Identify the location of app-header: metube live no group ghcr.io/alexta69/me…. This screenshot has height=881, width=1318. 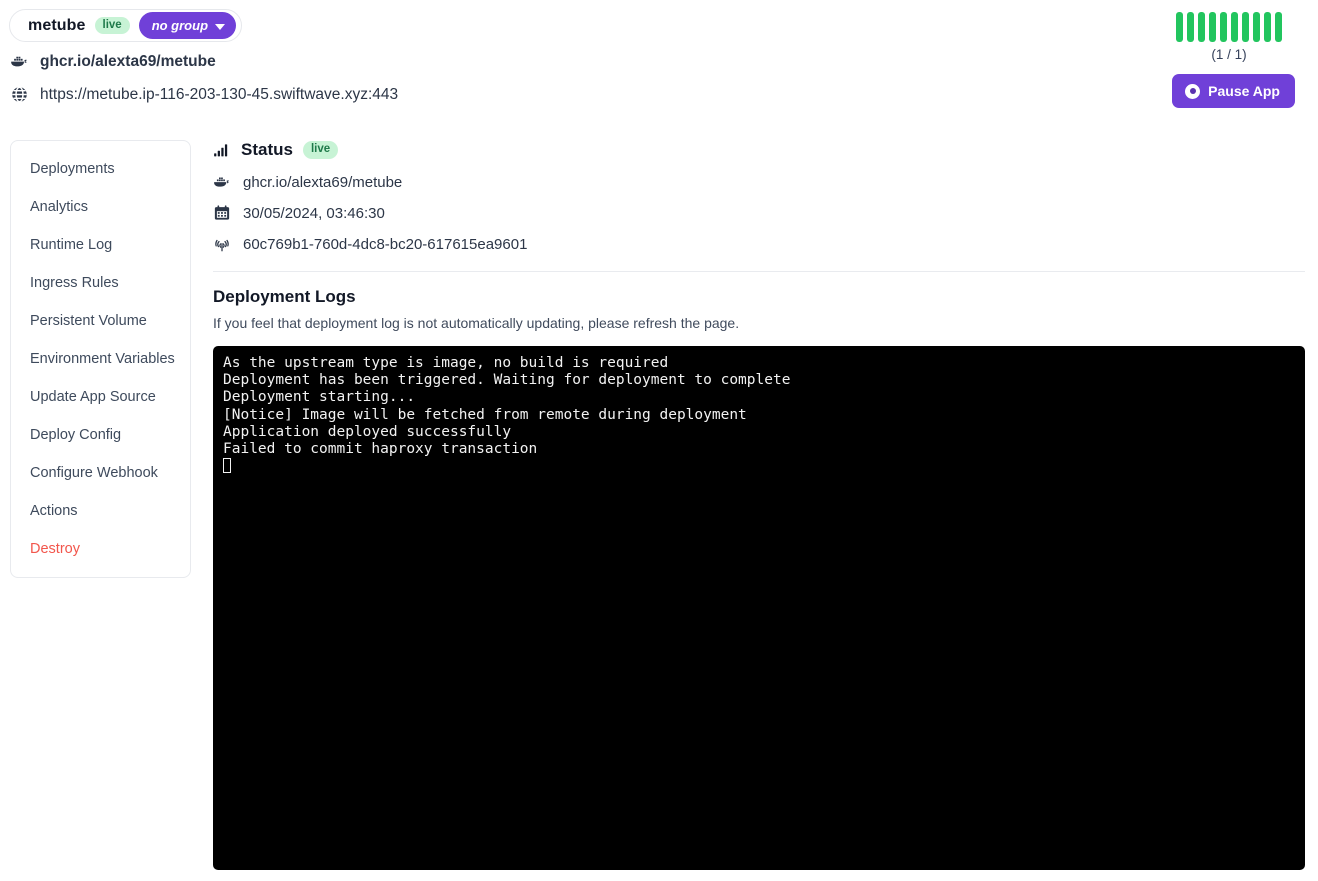
(659, 60).